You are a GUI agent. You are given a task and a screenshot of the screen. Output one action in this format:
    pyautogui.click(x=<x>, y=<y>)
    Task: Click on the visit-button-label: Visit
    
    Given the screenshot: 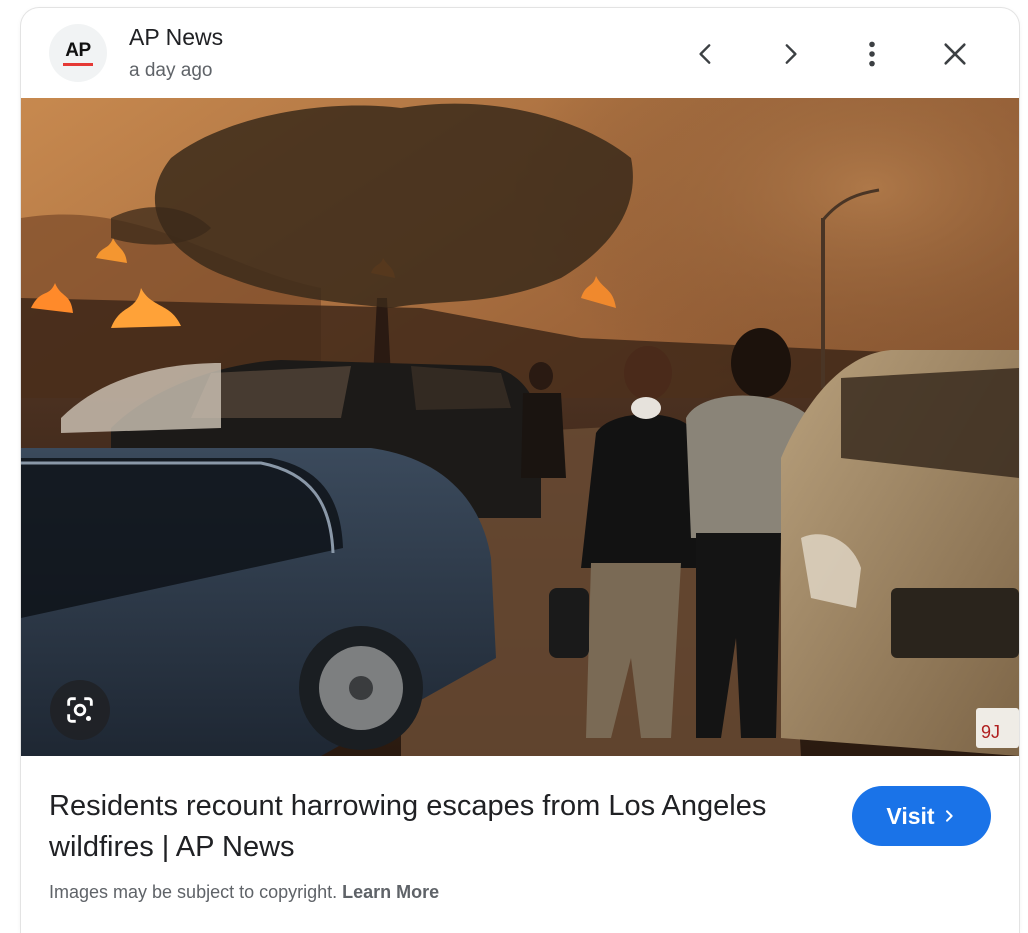 What is the action you would take?
    pyautogui.click(x=910, y=815)
    